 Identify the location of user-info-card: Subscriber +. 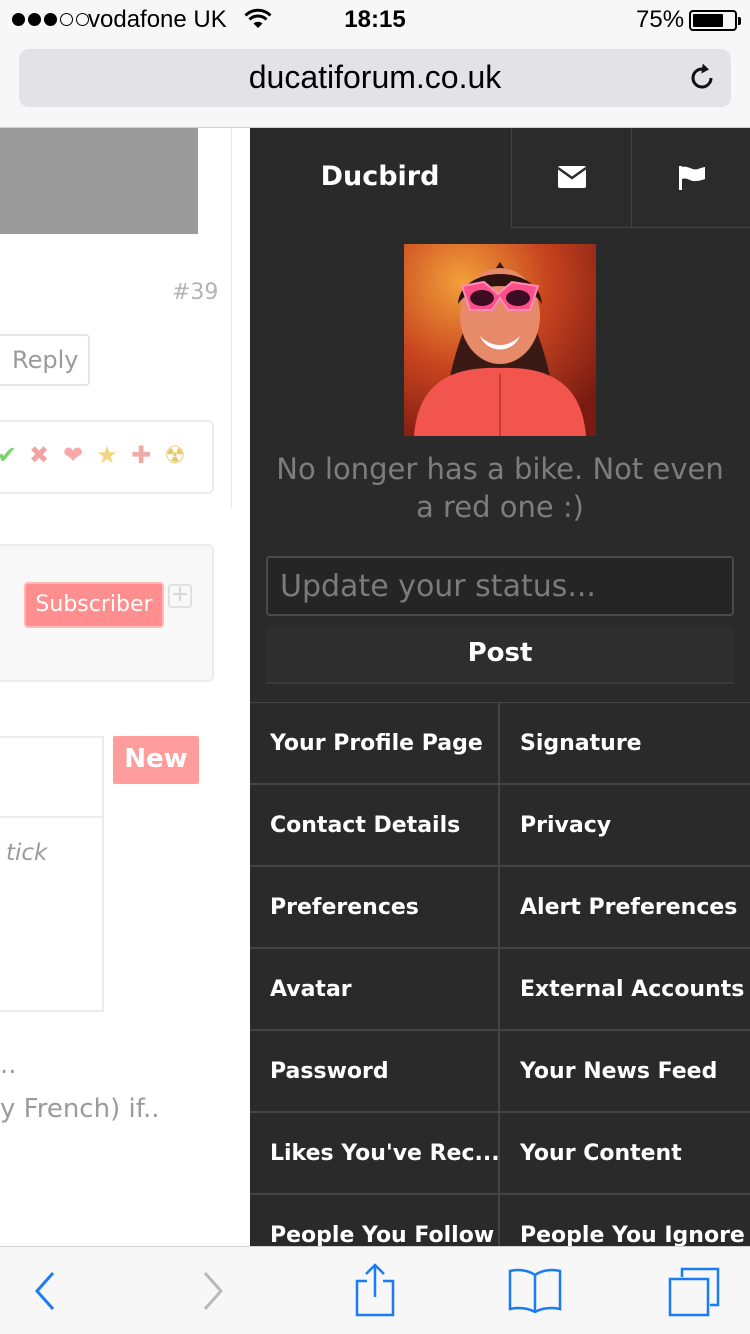
(107, 613).